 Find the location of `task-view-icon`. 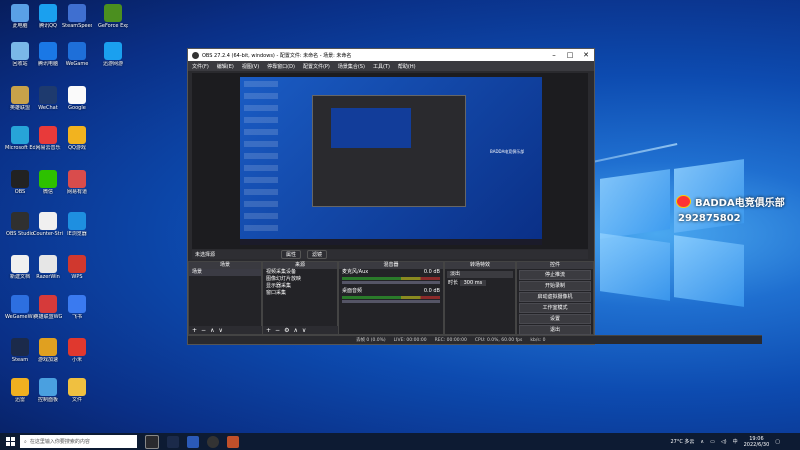

task-view-icon is located at coordinates (152, 441).